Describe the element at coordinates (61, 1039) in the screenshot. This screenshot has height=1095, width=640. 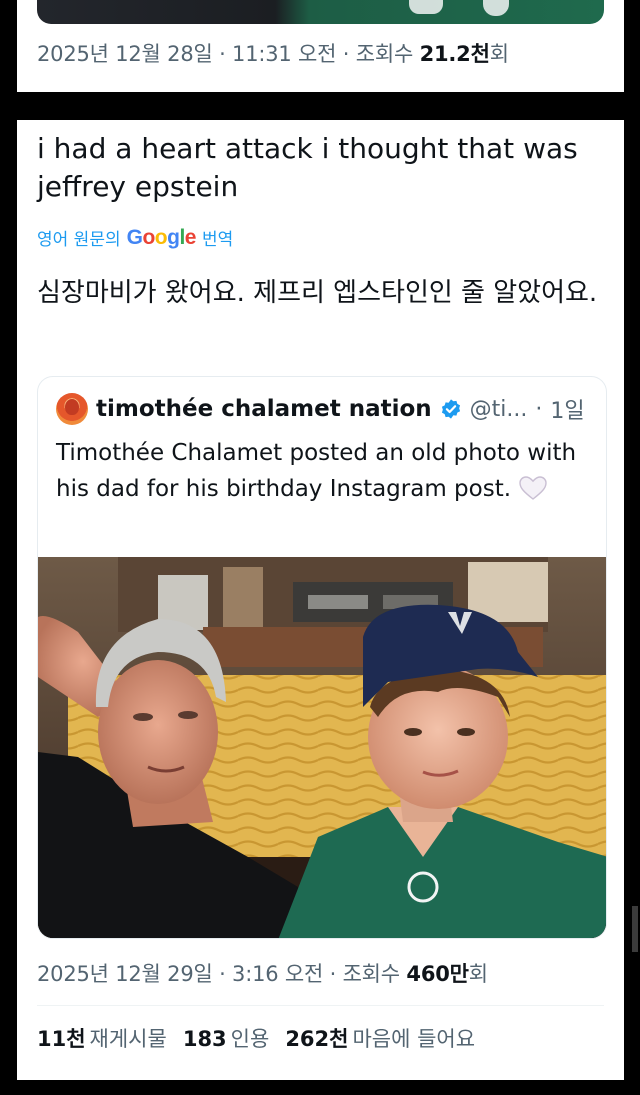
I see `reposts-count: 11천` at that location.